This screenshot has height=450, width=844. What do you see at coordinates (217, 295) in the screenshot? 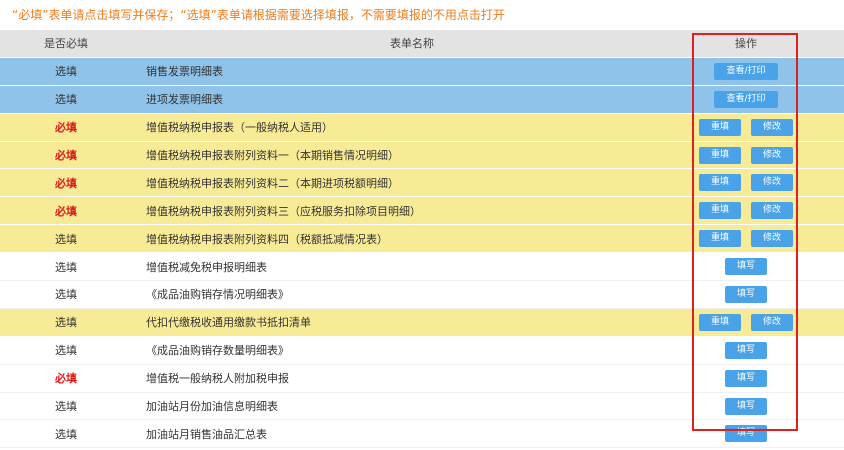
I see `form-name-cell: 《成品油购销存情况明细表》` at bounding box center [217, 295].